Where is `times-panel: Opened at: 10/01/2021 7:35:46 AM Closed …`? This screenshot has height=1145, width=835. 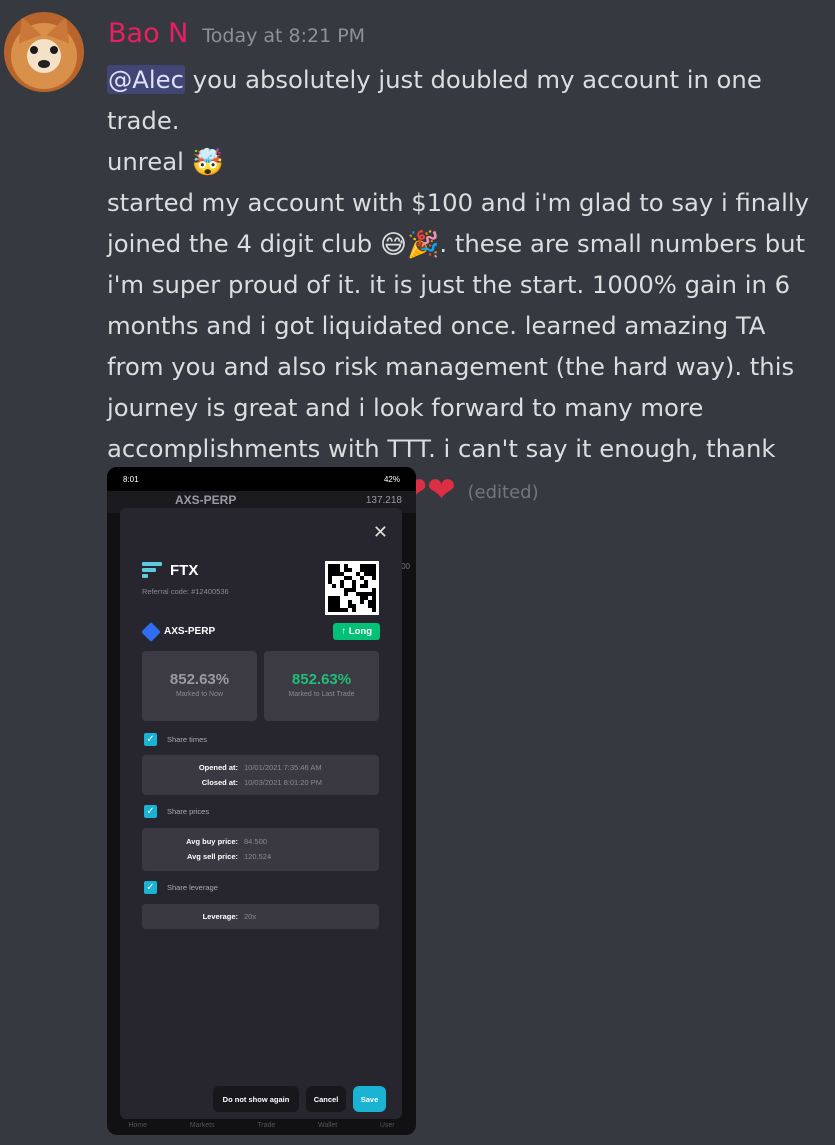
times-panel: Opened at: 10/01/2021 7:35:46 AM Closed … is located at coordinates (260, 775).